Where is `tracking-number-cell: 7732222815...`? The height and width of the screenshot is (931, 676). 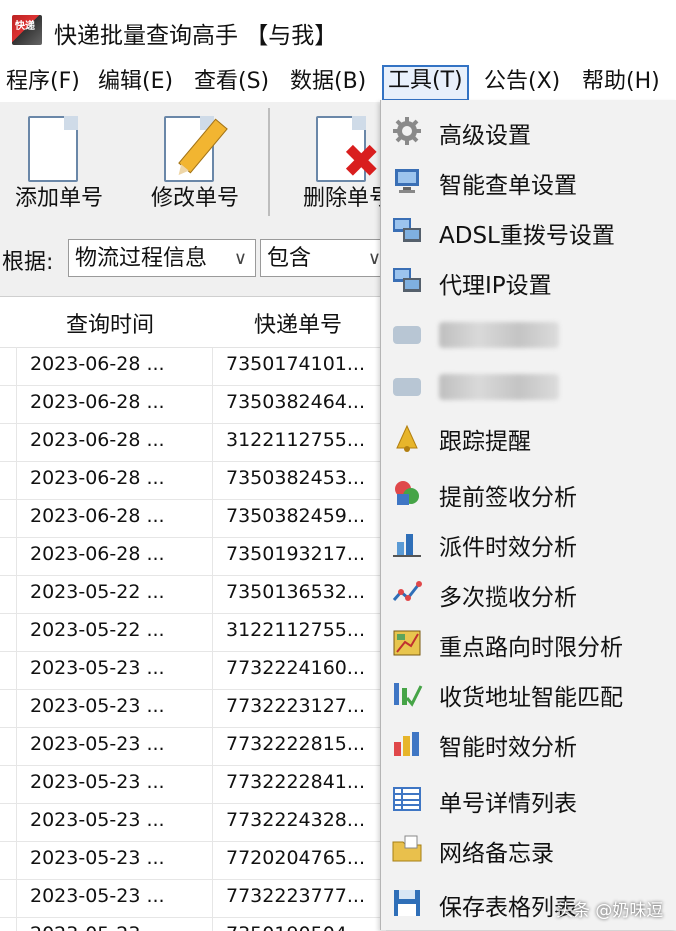 tracking-number-cell: 7732222815... is located at coordinates (296, 744).